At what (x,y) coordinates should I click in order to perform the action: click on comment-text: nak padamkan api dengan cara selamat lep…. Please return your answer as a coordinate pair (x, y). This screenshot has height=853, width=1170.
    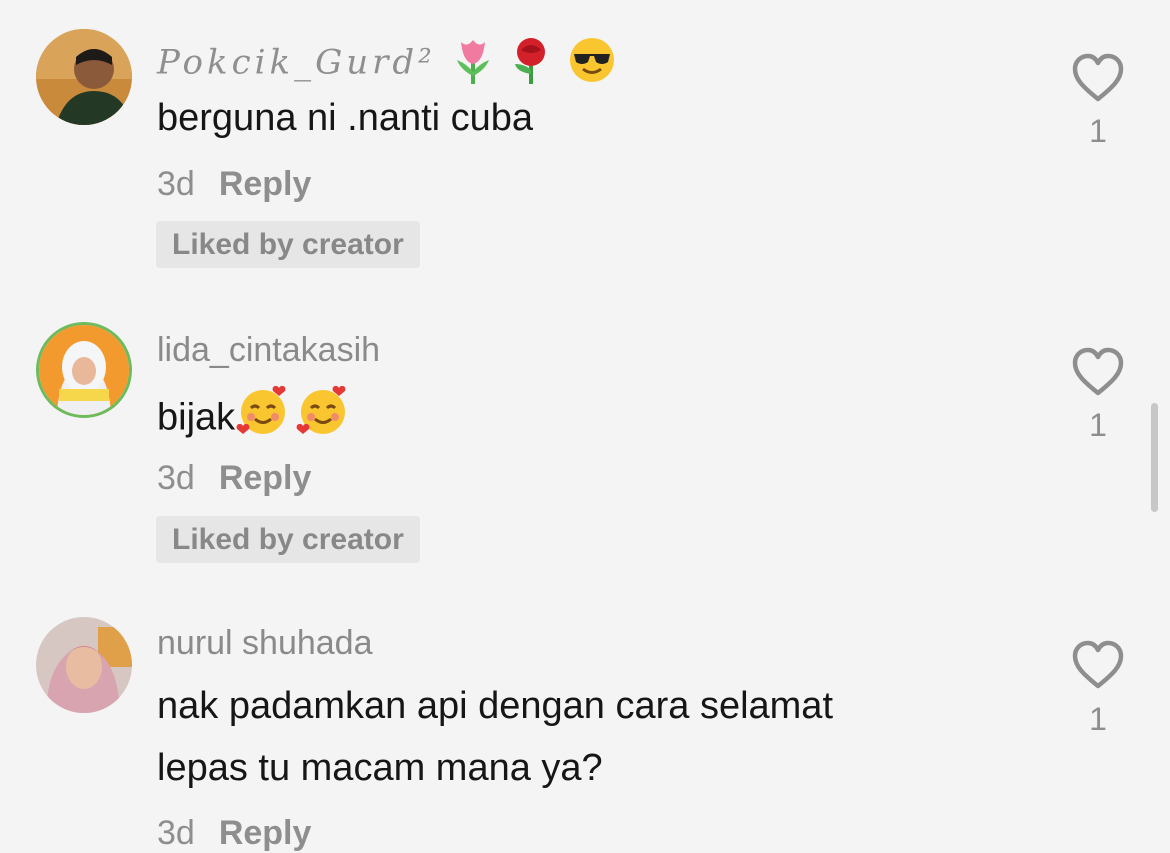
    Looking at the image, I should click on (495, 737).